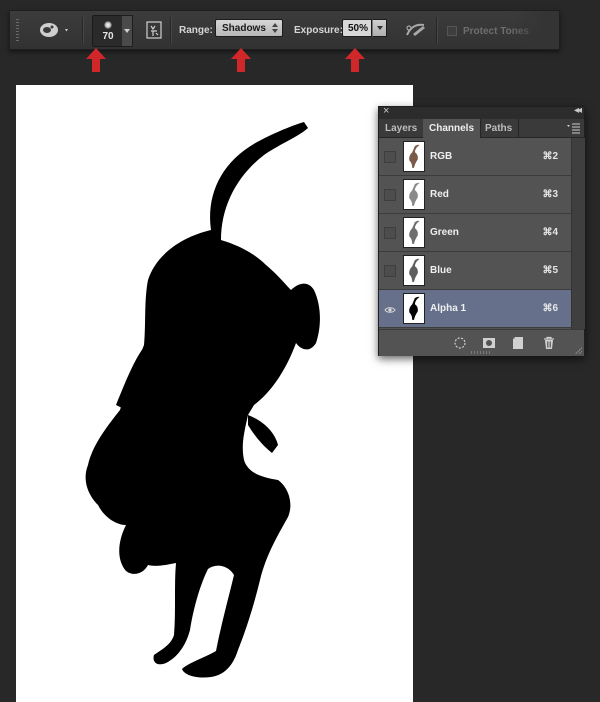 This screenshot has height=702, width=600. Describe the element at coordinates (475, 309) in the screenshot. I see `channel-row-alpha-1: Alpha 1 ⌘6` at that location.